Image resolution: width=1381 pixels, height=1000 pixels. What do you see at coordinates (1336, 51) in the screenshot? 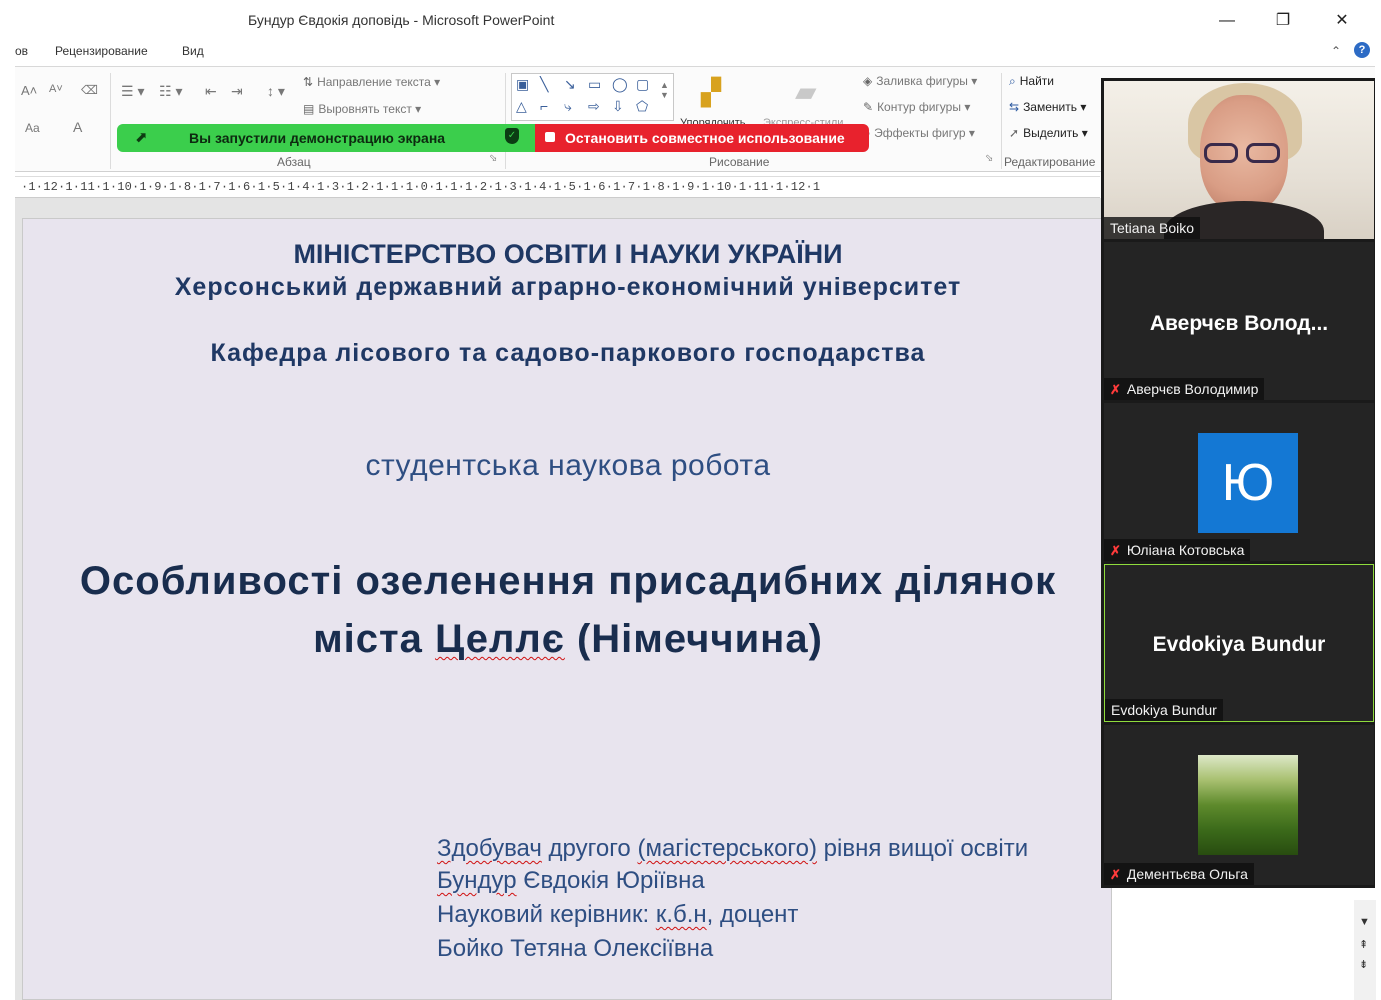
I see `collapse-ribbon-icon: ⌃` at bounding box center [1336, 51].